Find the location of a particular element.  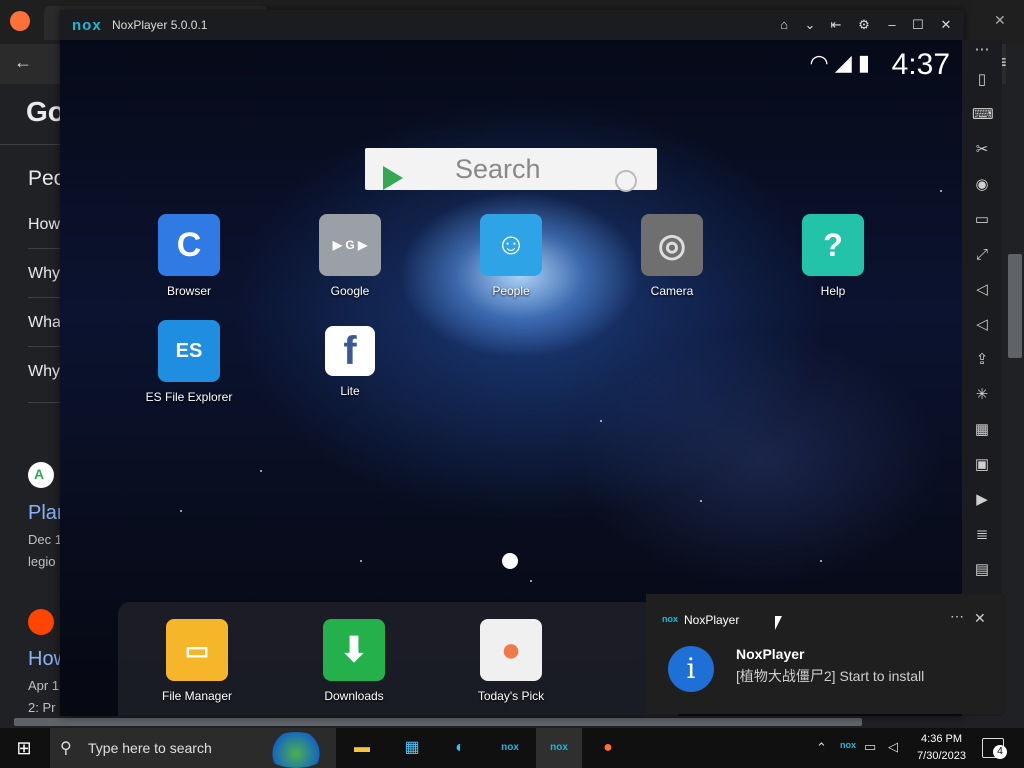

more-icon: ⋯ is located at coordinates (982, 50).